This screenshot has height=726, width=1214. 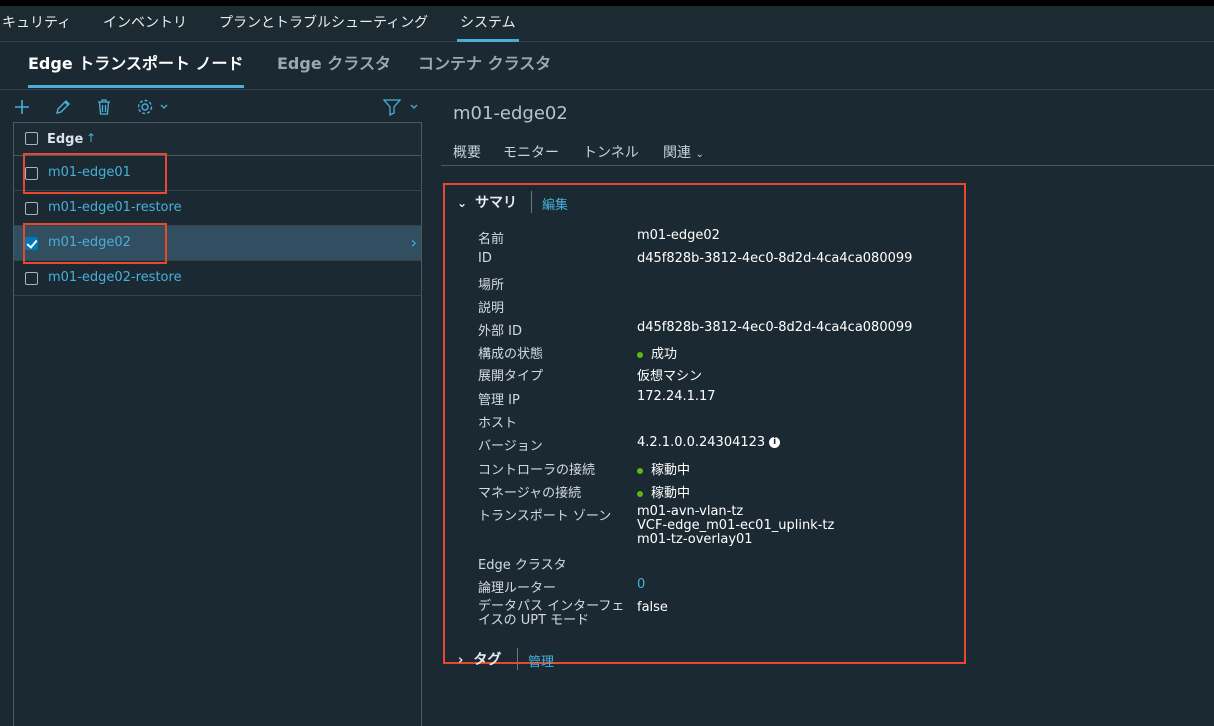 What do you see at coordinates (510, 446) in the screenshot?
I see `label-version: バージョン` at bounding box center [510, 446].